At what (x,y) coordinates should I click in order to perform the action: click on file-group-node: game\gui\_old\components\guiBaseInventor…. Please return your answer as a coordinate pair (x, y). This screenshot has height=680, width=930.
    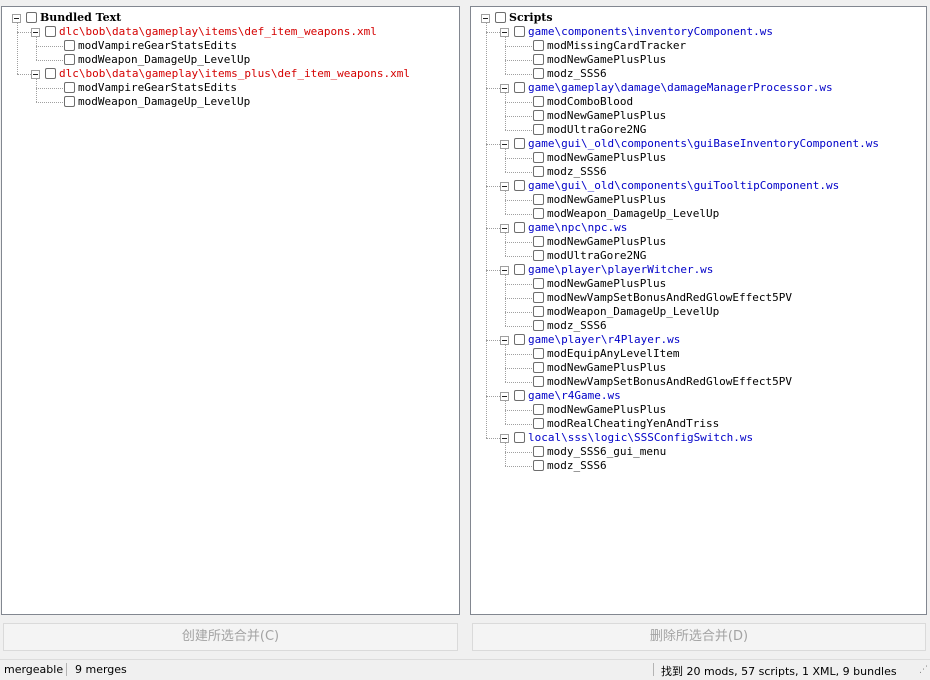
    Looking at the image, I should click on (698, 144).